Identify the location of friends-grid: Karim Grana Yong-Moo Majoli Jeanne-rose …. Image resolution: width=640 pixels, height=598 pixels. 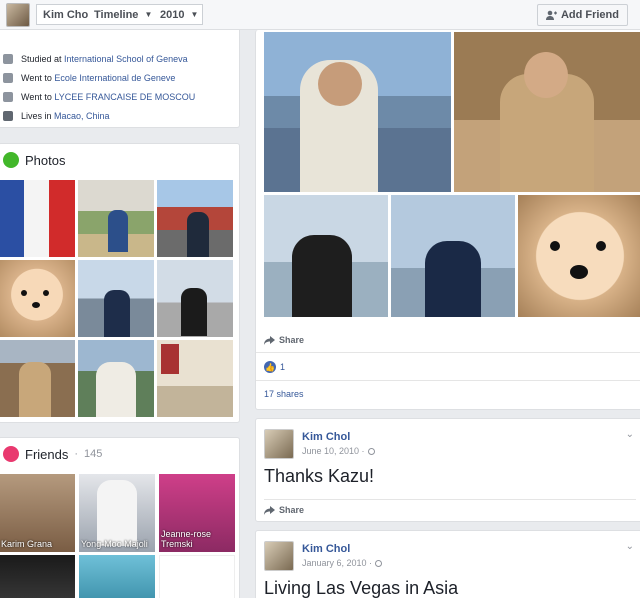
(117, 536).